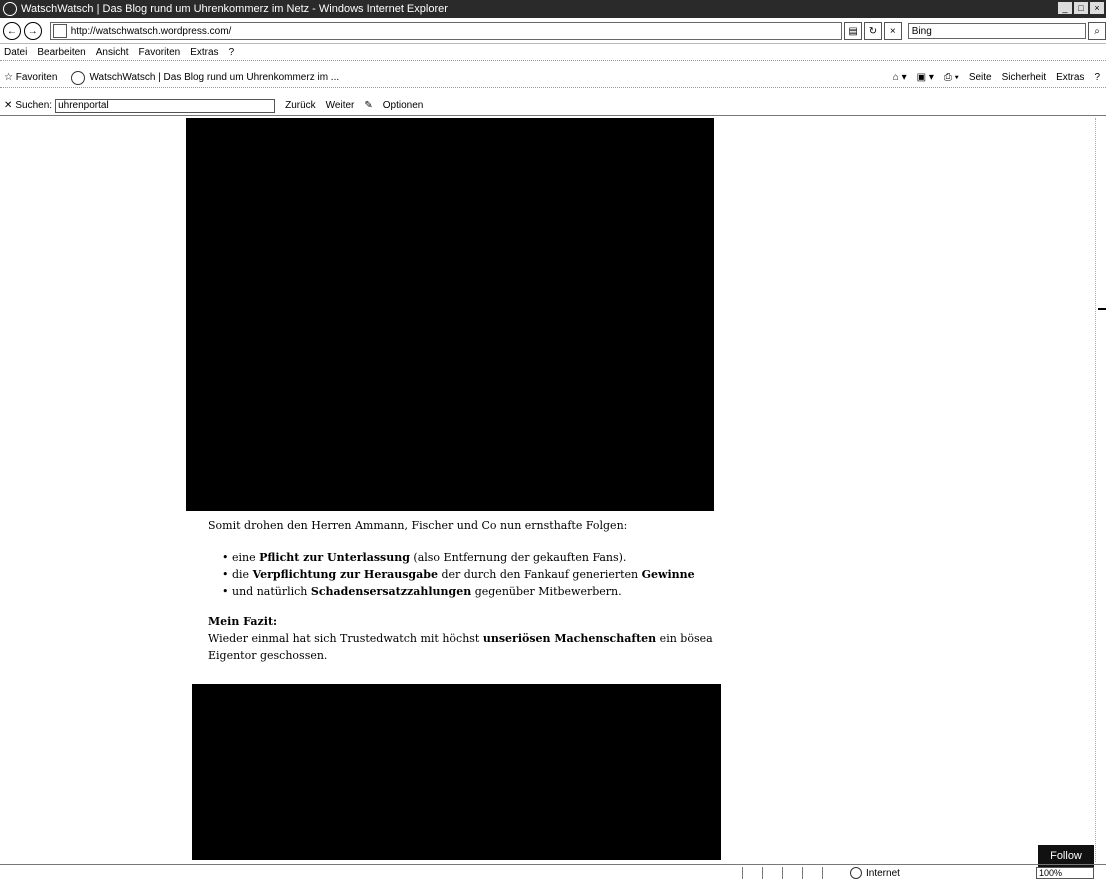 This screenshot has height=881, width=1106. I want to click on scrollbar-thumb, so click(1102, 309).